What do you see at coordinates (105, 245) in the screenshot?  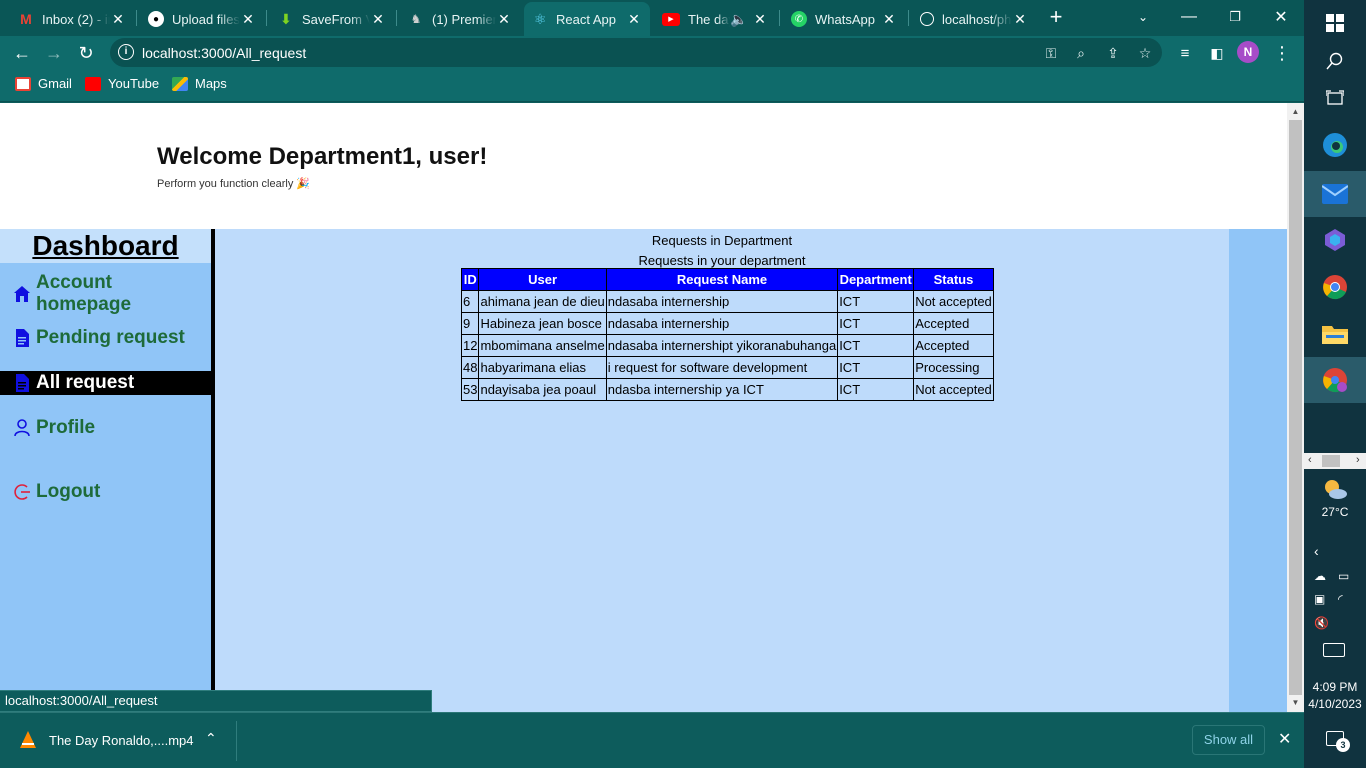 I see `dashboard-title: Dashboard` at bounding box center [105, 245].